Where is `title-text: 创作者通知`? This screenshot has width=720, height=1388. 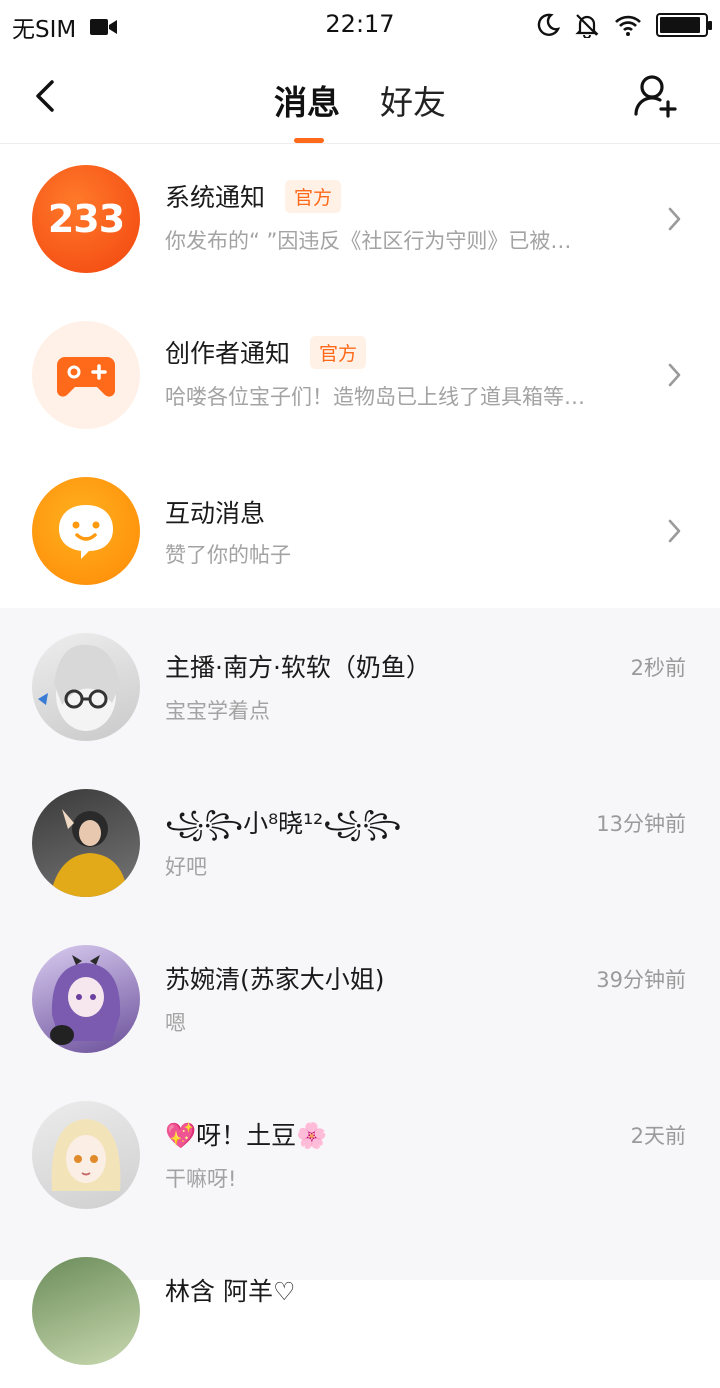 title-text: 创作者通知 is located at coordinates (228, 353).